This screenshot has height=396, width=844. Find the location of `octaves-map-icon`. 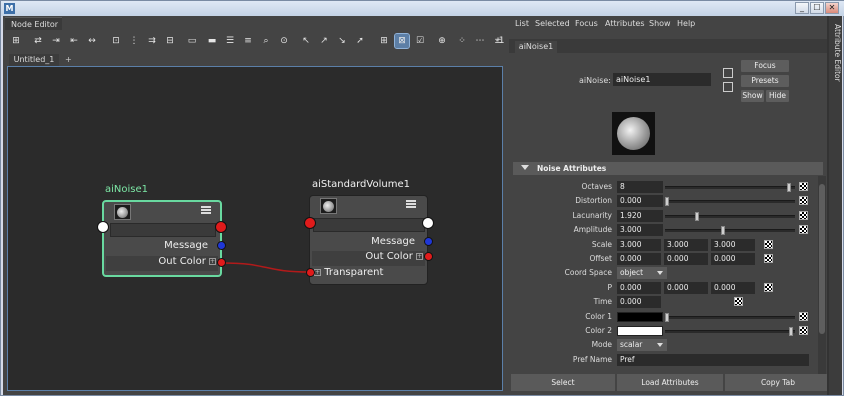

octaves-map-icon is located at coordinates (803, 186).